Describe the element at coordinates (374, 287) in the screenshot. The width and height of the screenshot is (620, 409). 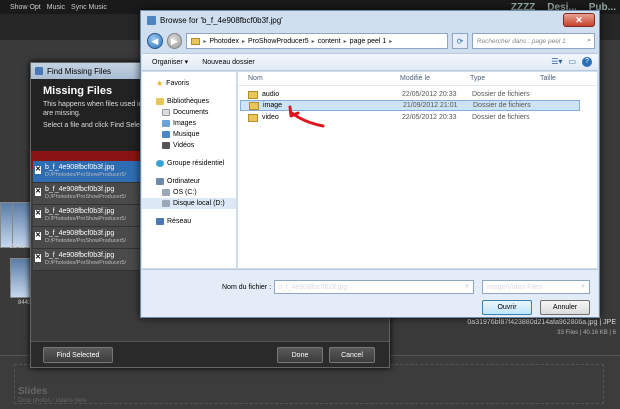
I see `filename-field: b_f_4e908fbcf0b3f.jpg ▼` at that location.